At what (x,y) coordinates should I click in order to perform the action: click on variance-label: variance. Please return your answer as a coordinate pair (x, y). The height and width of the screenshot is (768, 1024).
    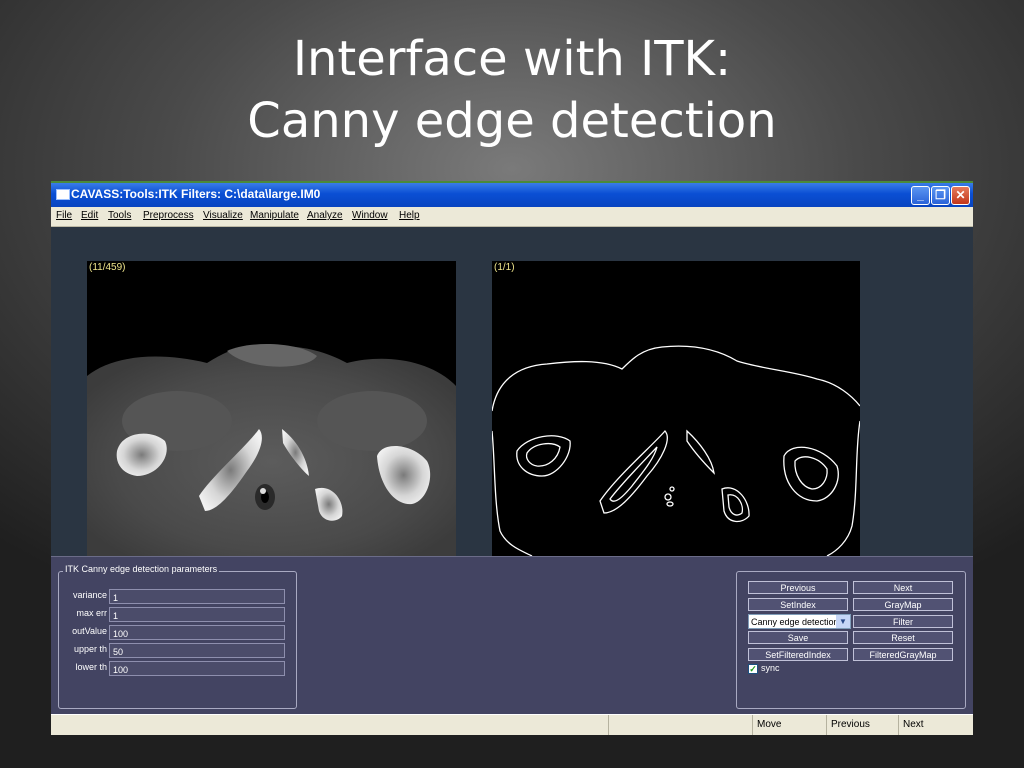
    Looking at the image, I should click on (89, 595).